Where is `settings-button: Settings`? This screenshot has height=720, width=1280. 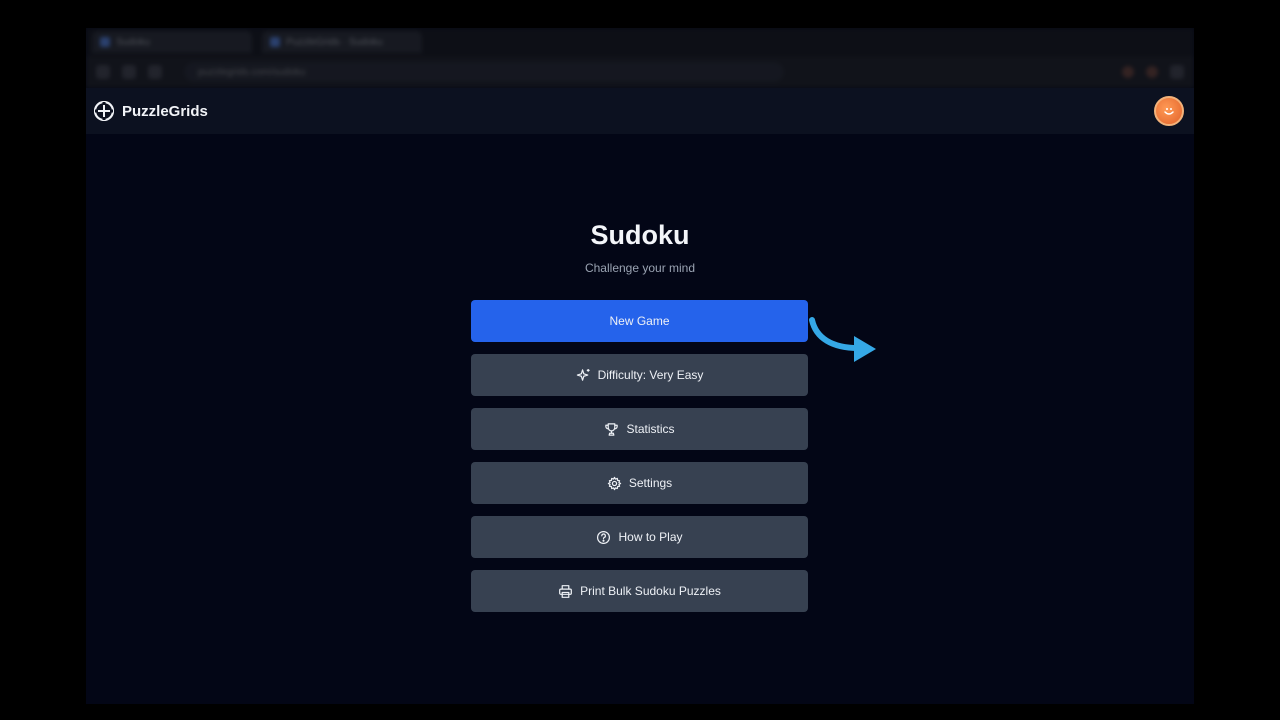 settings-button: Settings is located at coordinates (639, 483).